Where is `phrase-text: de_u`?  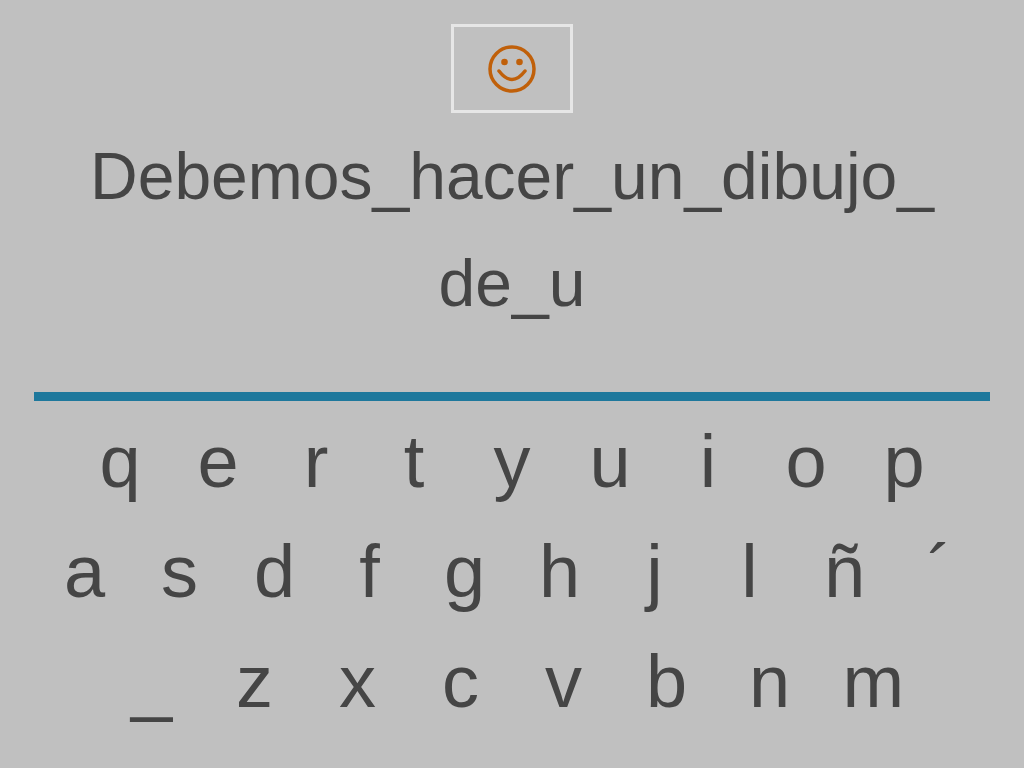
phrase-text: de_u is located at coordinates (512, 283).